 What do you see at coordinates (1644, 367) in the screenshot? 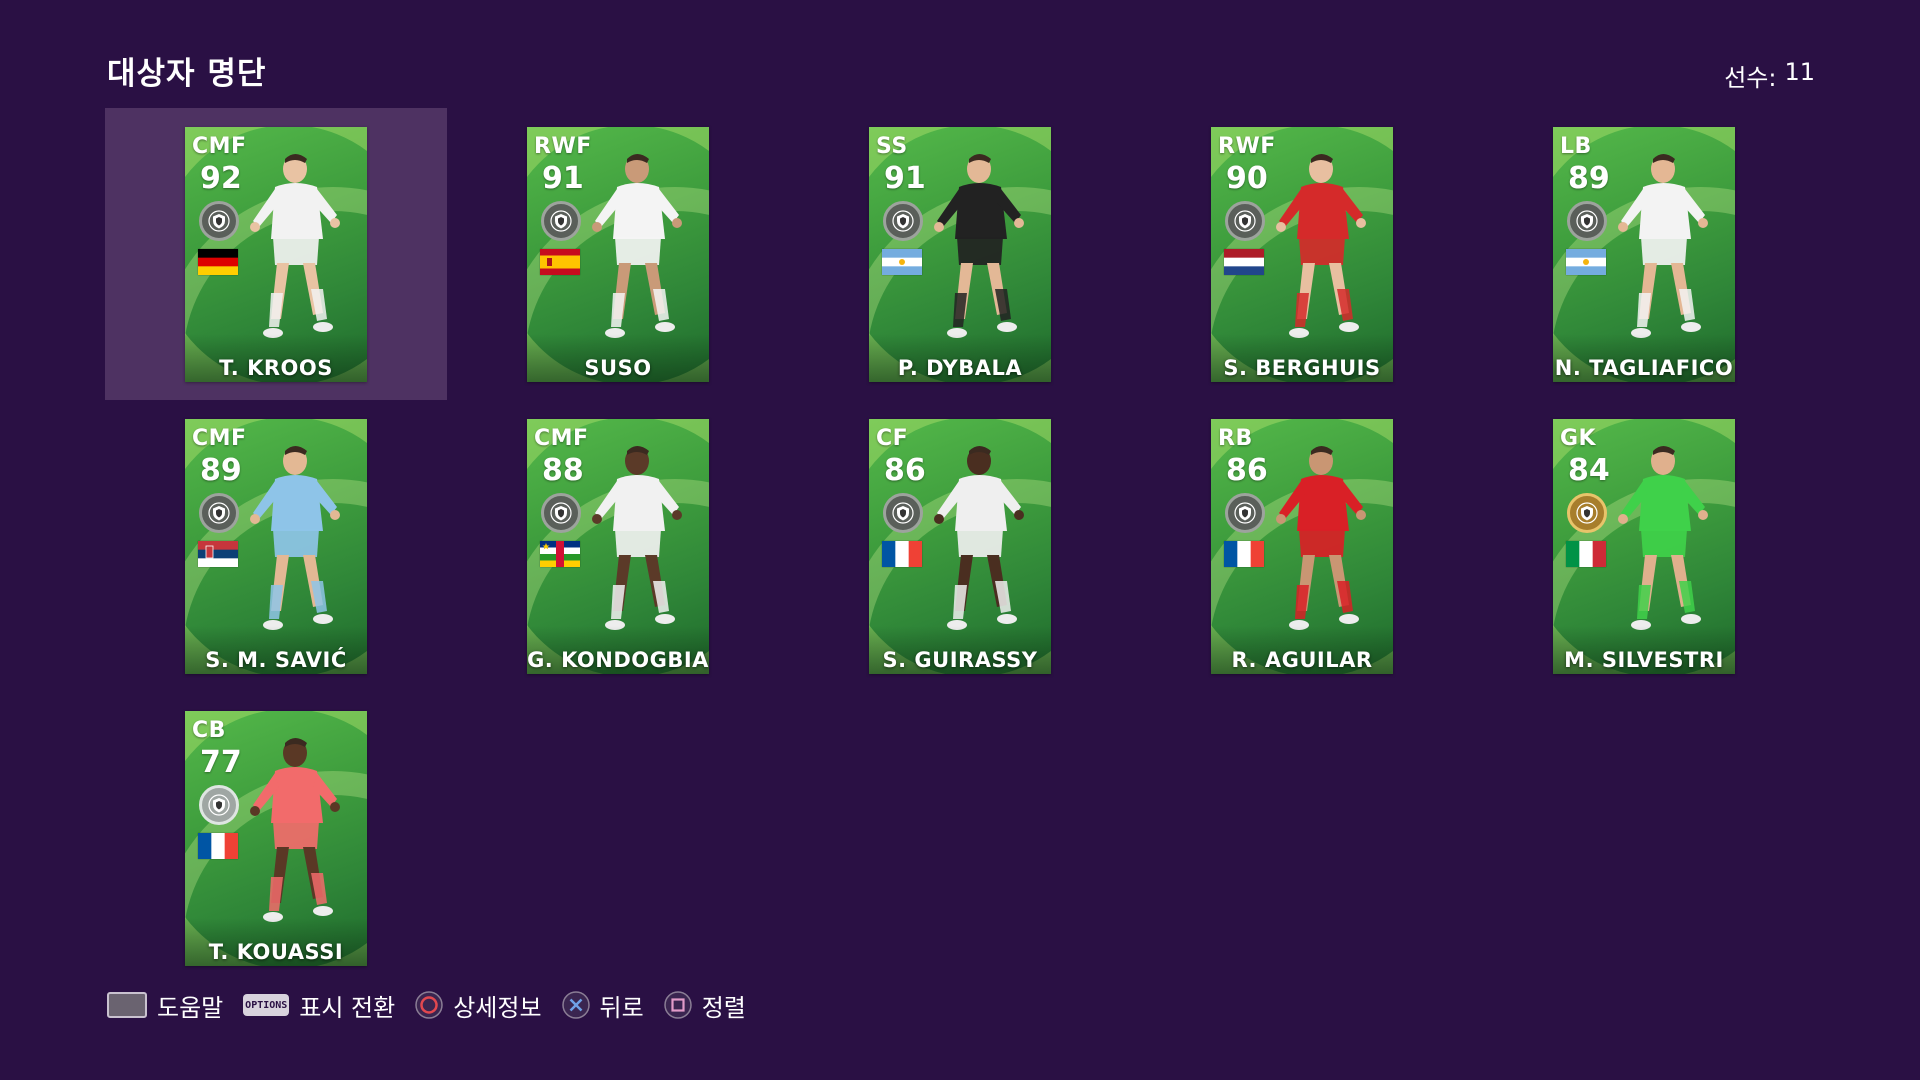
I see `player-name: N. TAGLIAFICO` at bounding box center [1644, 367].